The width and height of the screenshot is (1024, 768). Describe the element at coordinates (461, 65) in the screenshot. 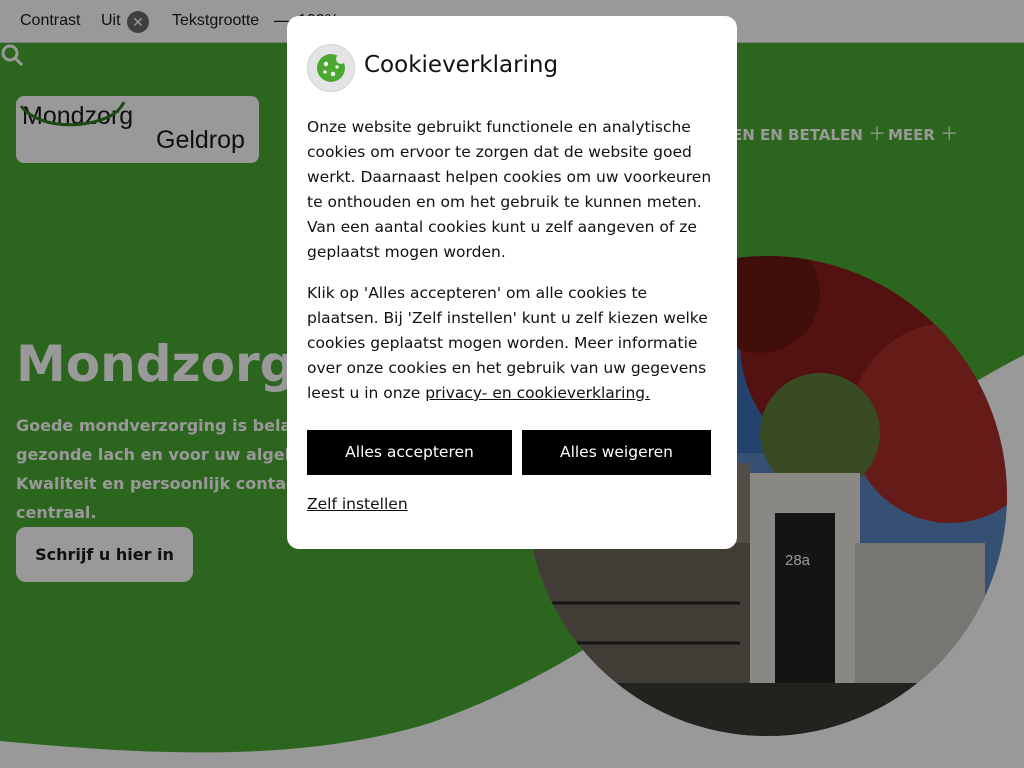

I see `cookie-dialog-title: Cookieverklaring` at that location.